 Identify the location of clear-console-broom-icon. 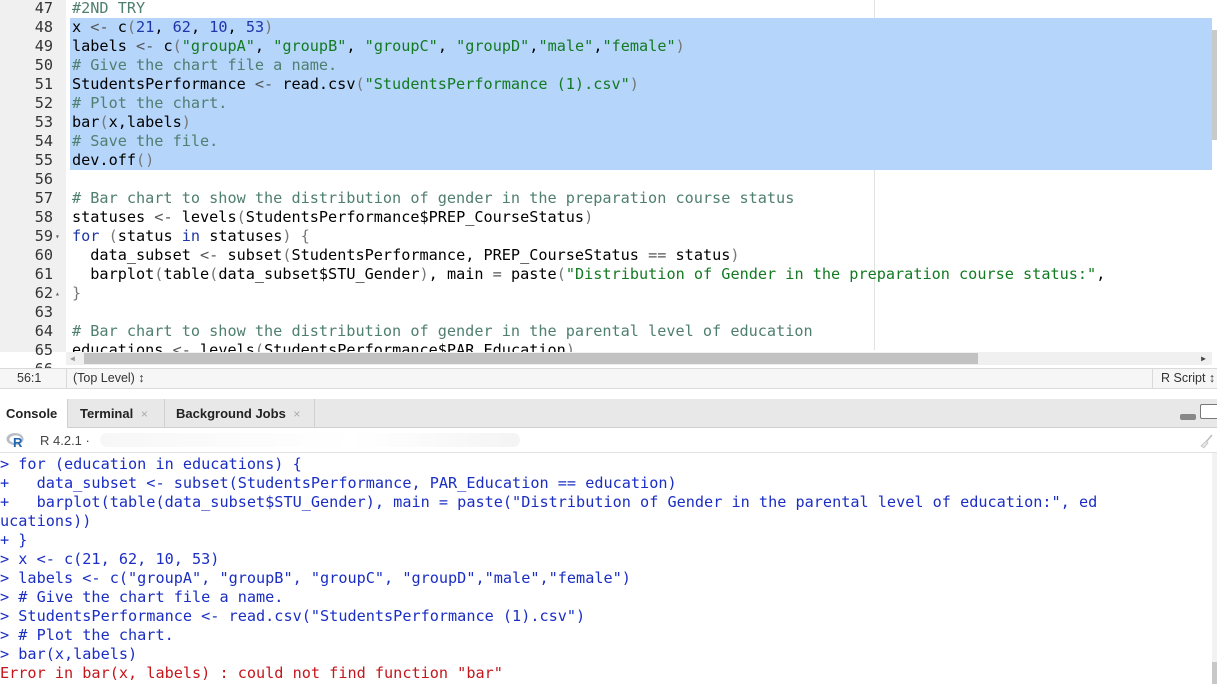
(1206, 441).